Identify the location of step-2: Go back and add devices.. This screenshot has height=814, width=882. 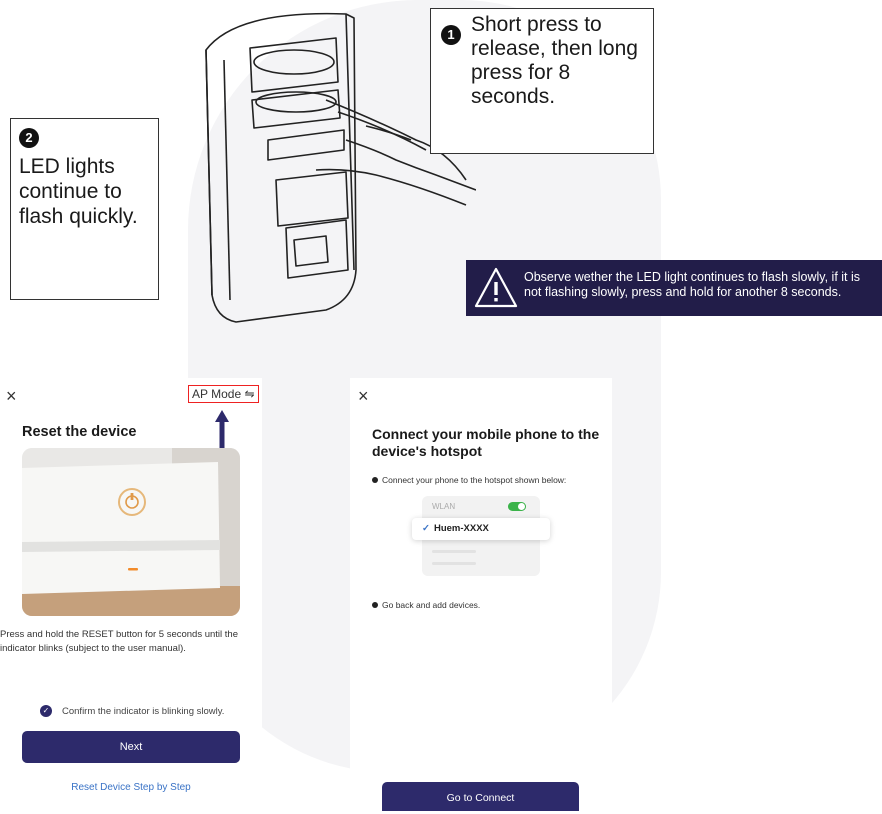
(426, 605).